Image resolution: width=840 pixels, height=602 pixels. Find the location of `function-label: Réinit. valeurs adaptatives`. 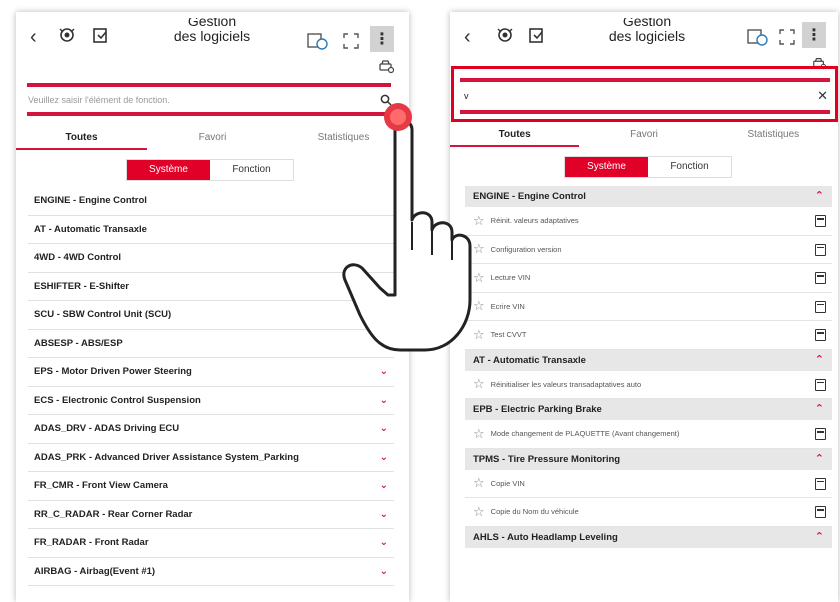

function-label: Réinit. valeurs adaptatives is located at coordinates (534, 221).